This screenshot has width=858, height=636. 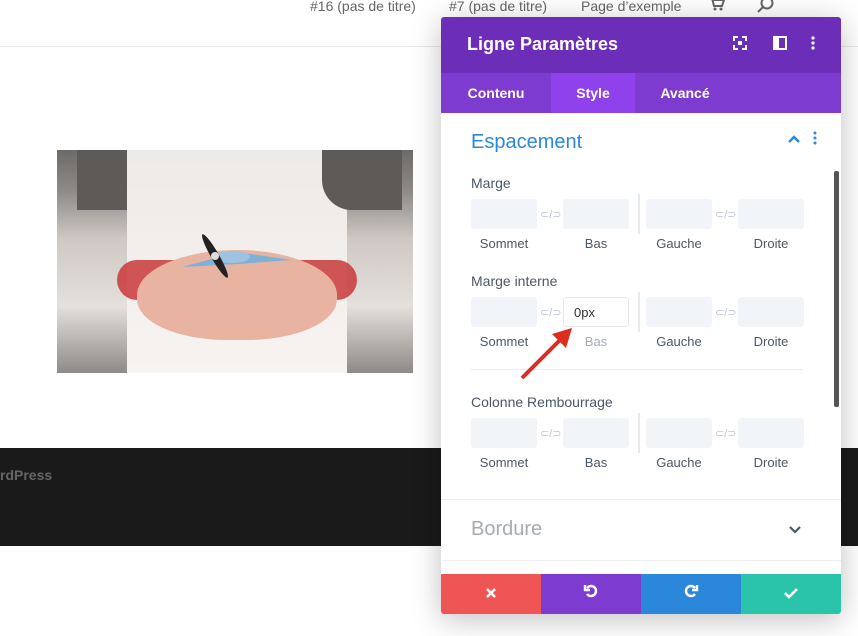 I want to click on cancel-button, so click(x=491, y=594).